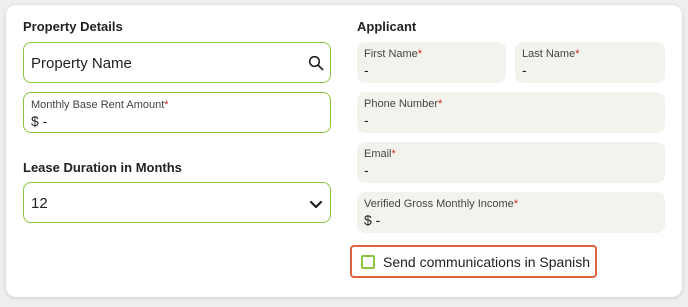 The image size is (688, 307). I want to click on spanish-communications-label: Send communications in Spanish, so click(487, 262).